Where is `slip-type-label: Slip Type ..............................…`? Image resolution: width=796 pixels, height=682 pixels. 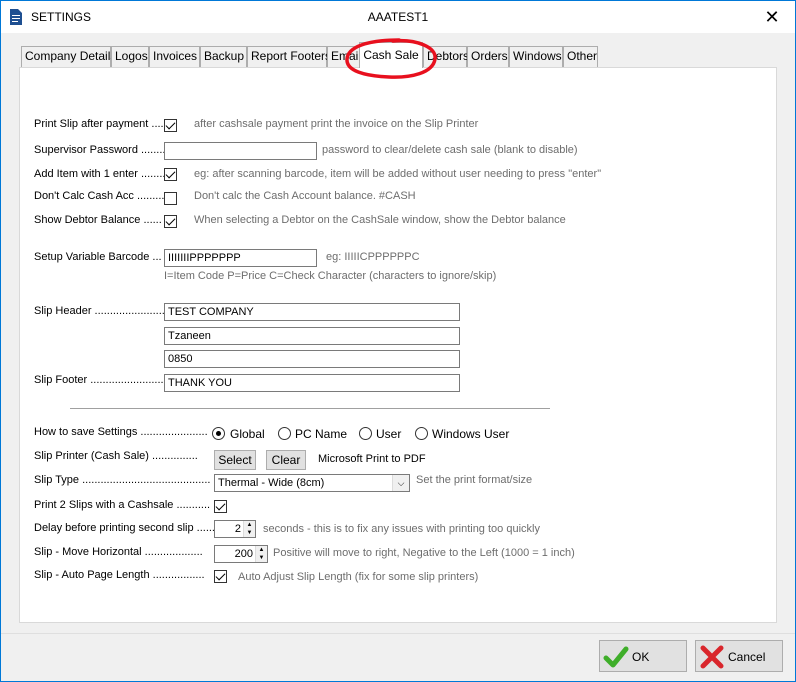
slip-type-label: Slip Type ..............................… is located at coordinates (122, 480).